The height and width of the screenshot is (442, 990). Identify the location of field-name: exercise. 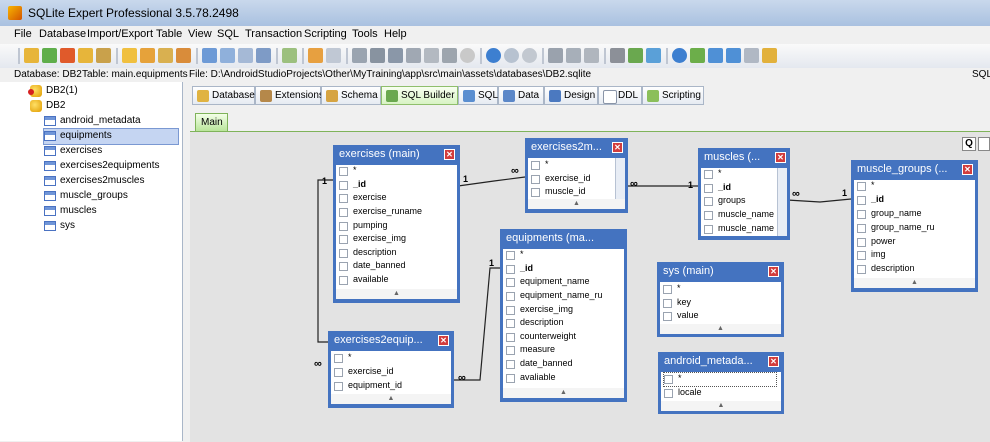
(370, 197).